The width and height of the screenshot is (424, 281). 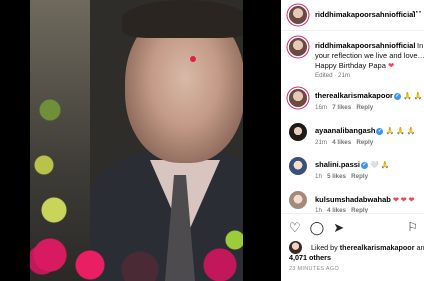 I want to click on comment-username: shalini.passi ✓ 🤍 🙏, so click(x=352, y=164).